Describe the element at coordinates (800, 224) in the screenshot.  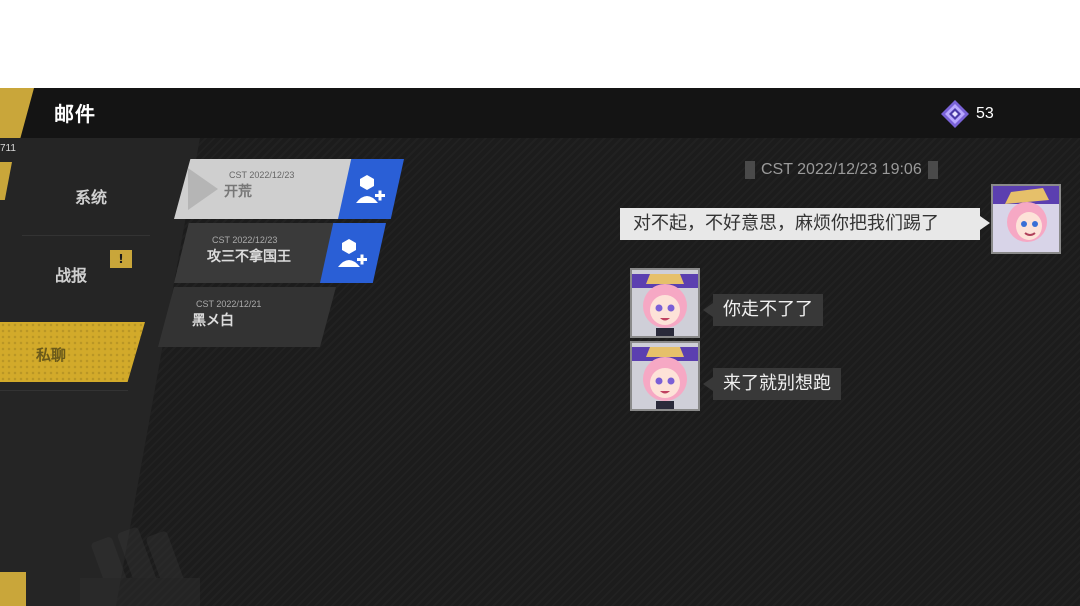
I see `chat-bubble-self: 对不起，不好意思，麻烦你把我们踢了` at that location.